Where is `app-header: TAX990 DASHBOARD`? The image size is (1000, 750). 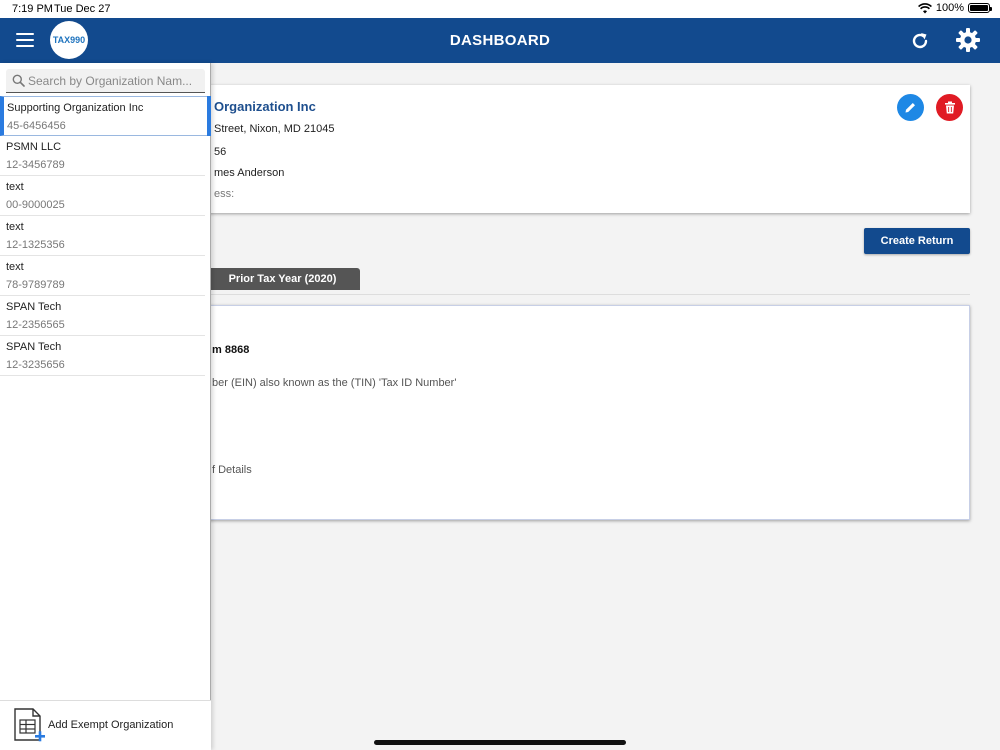 app-header: TAX990 DASHBOARD is located at coordinates (500, 40).